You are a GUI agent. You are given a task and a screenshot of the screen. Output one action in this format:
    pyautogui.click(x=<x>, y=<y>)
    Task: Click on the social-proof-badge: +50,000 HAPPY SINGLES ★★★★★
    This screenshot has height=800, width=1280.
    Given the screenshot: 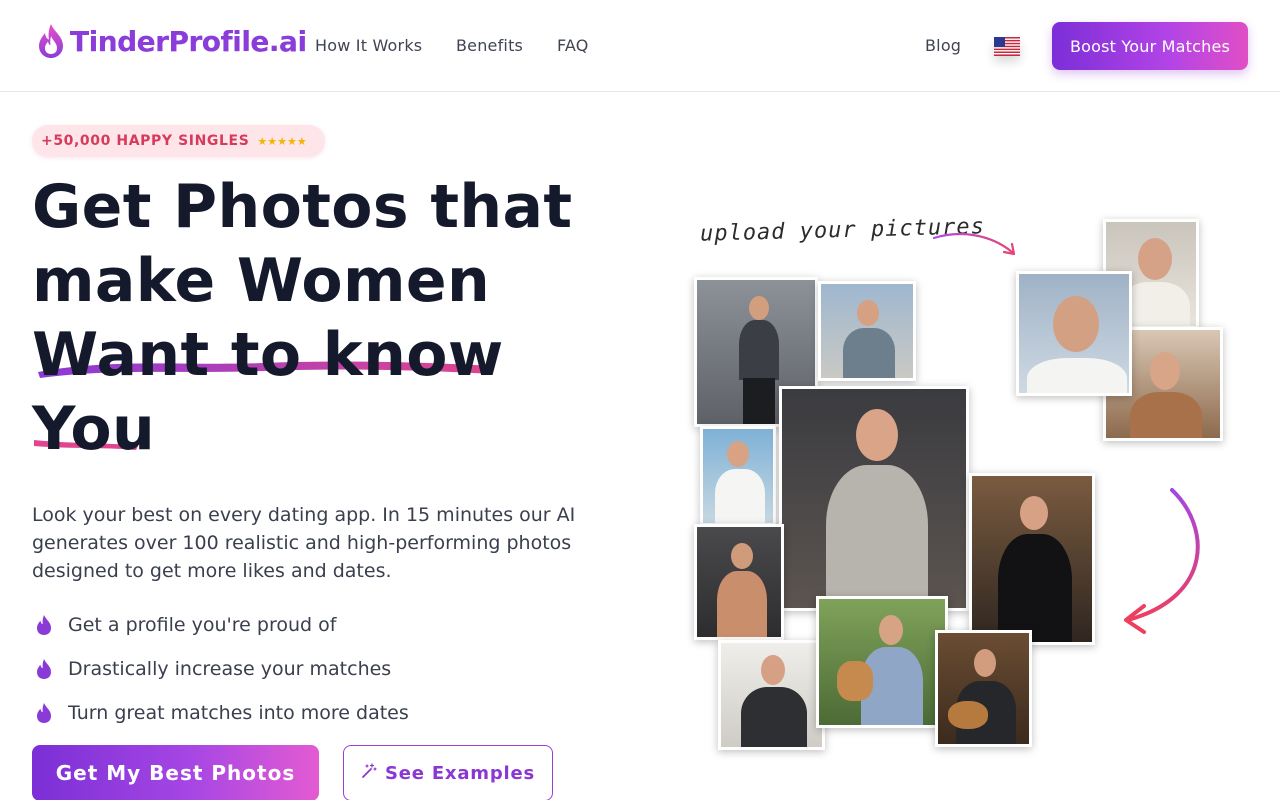 What is the action you would take?
    pyautogui.click(x=178, y=141)
    